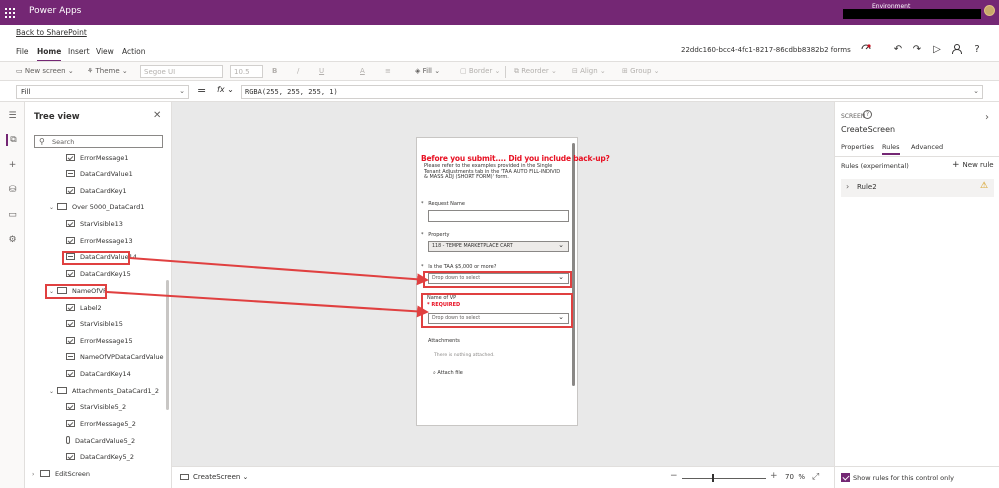 This screenshot has width=999, height=488. I want to click on tree-node: › EditScreen, so click(61, 474).